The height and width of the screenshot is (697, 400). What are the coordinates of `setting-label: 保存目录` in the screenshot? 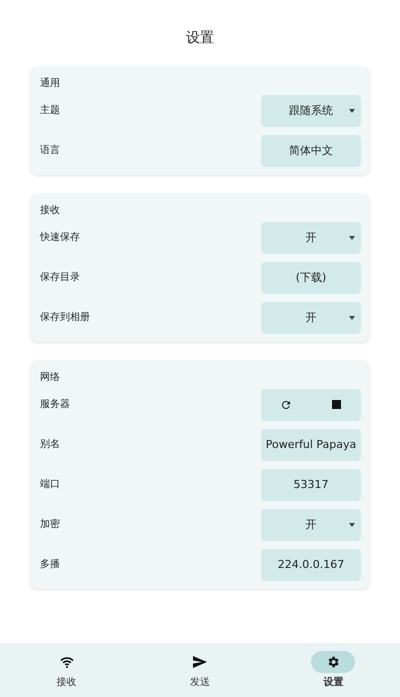 It's located at (60, 278).